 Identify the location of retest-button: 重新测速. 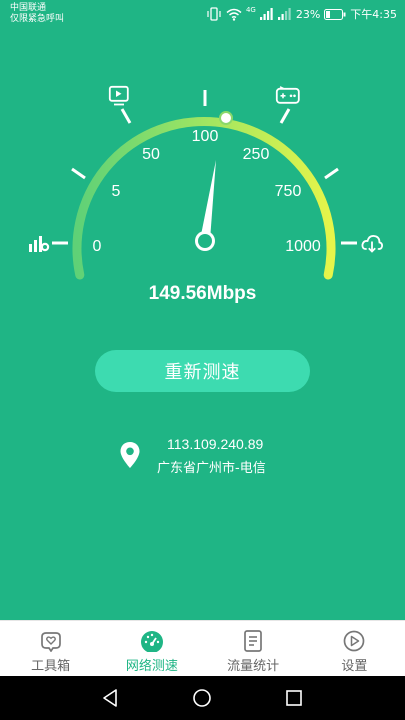
(202, 371).